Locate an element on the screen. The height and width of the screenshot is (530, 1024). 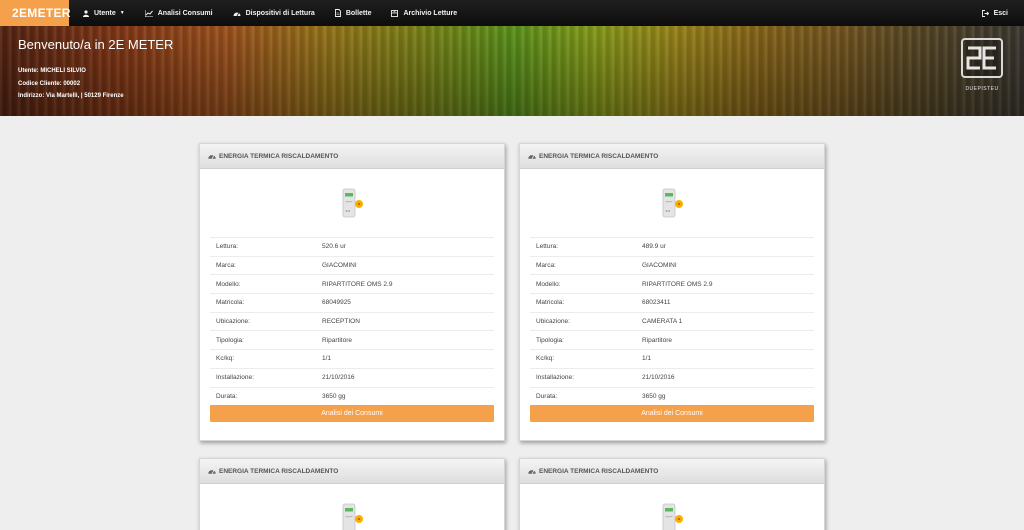
nav-utente-label: Utente is located at coordinates (105, 13).